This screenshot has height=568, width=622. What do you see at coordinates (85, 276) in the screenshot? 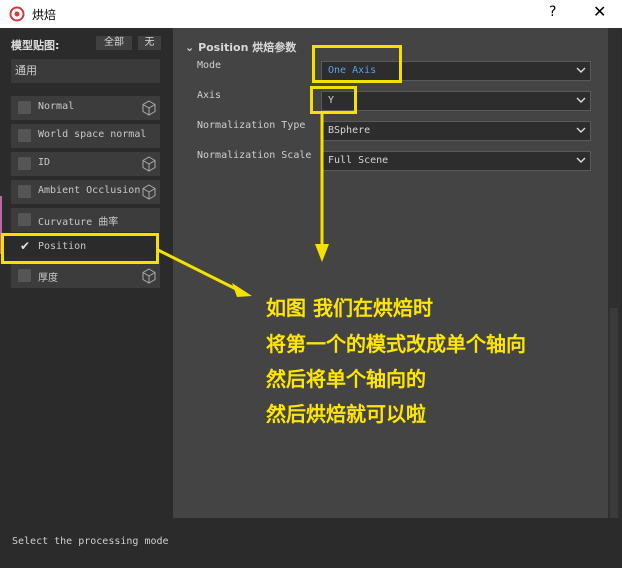
I see `map-item-thickness: 厚度` at bounding box center [85, 276].